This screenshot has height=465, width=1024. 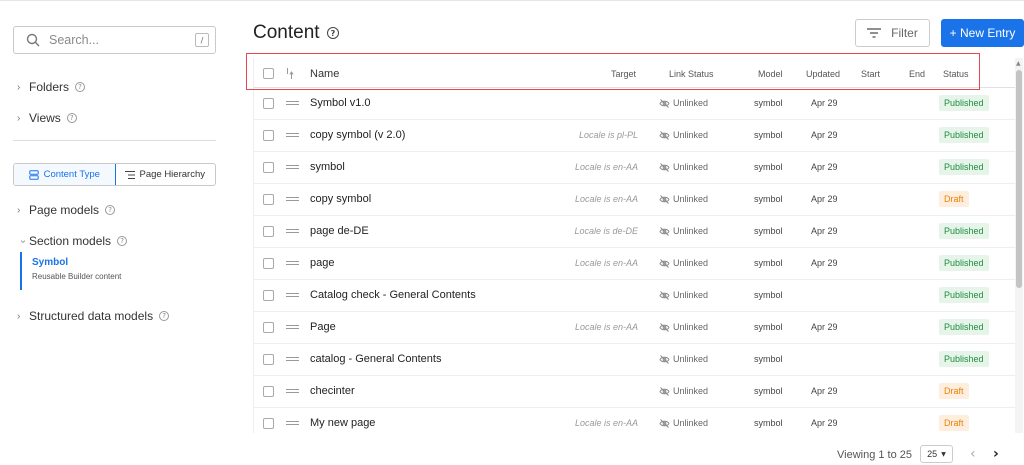 I want to click on search-box: /, so click(x=114, y=40).